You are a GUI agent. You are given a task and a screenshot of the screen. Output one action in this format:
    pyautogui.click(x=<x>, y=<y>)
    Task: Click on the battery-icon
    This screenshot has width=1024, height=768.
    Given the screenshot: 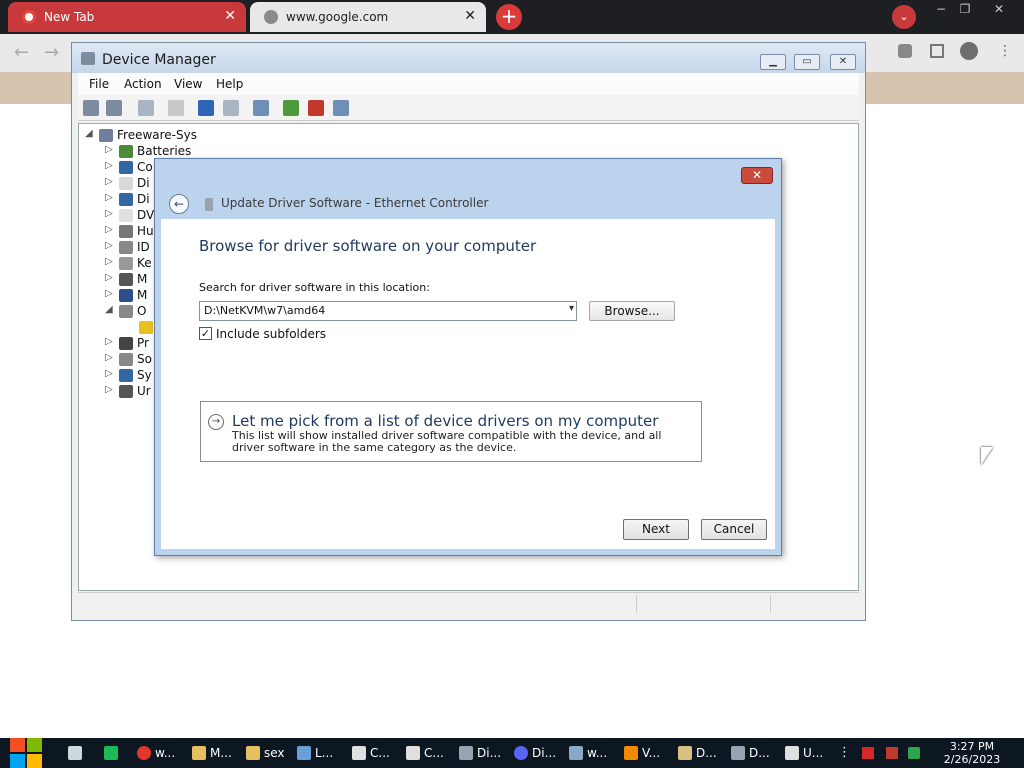 What is the action you would take?
    pyautogui.click(x=126, y=151)
    